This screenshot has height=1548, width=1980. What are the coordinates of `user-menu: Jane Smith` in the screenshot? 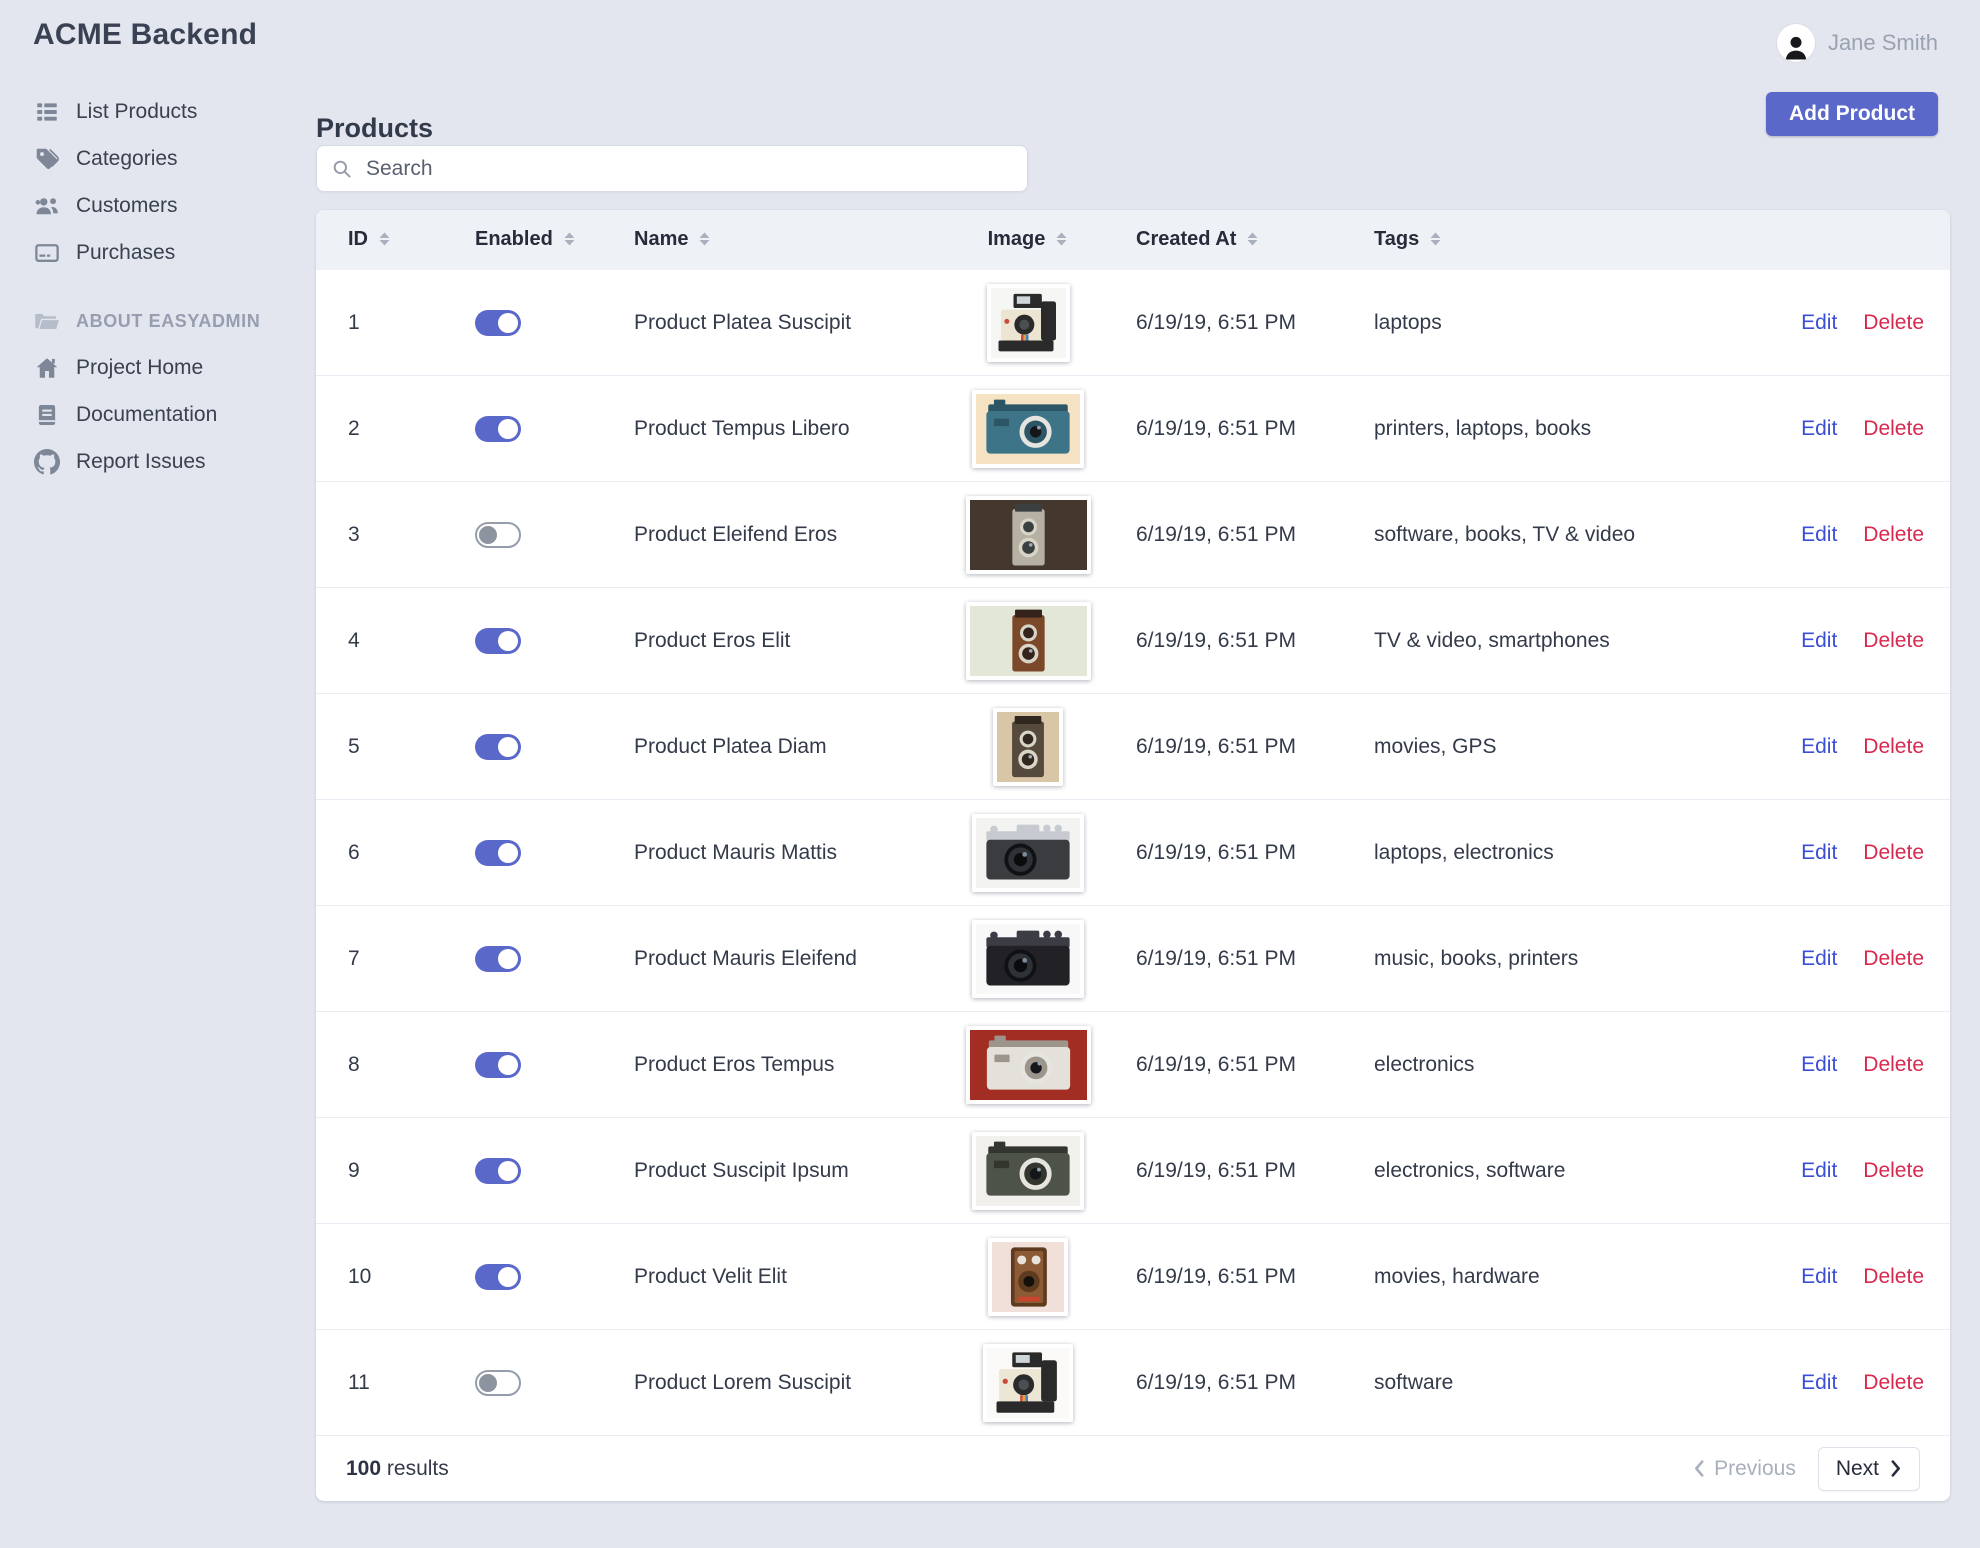 It's located at (1857, 43).